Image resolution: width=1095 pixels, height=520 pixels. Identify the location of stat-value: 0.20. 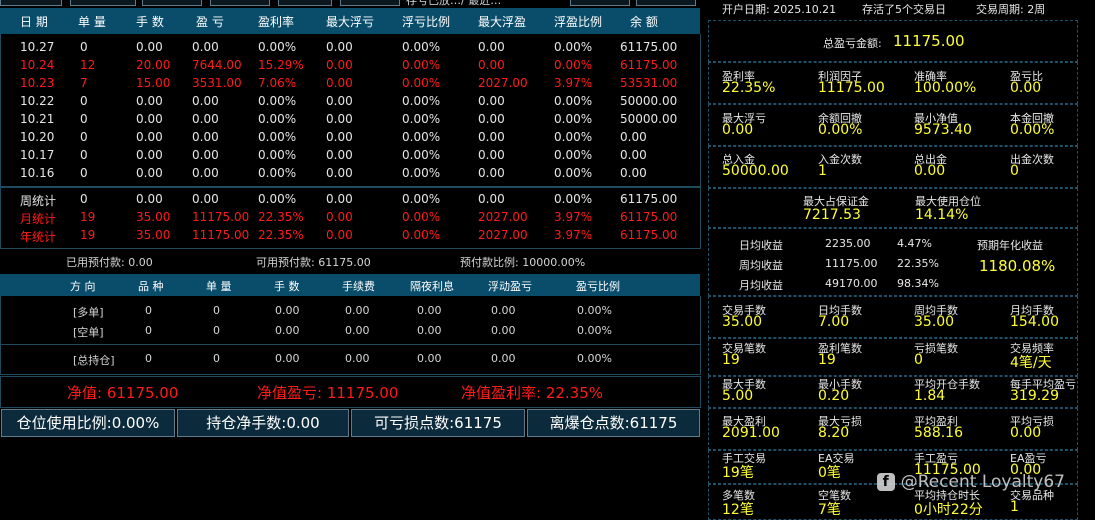
(834, 396).